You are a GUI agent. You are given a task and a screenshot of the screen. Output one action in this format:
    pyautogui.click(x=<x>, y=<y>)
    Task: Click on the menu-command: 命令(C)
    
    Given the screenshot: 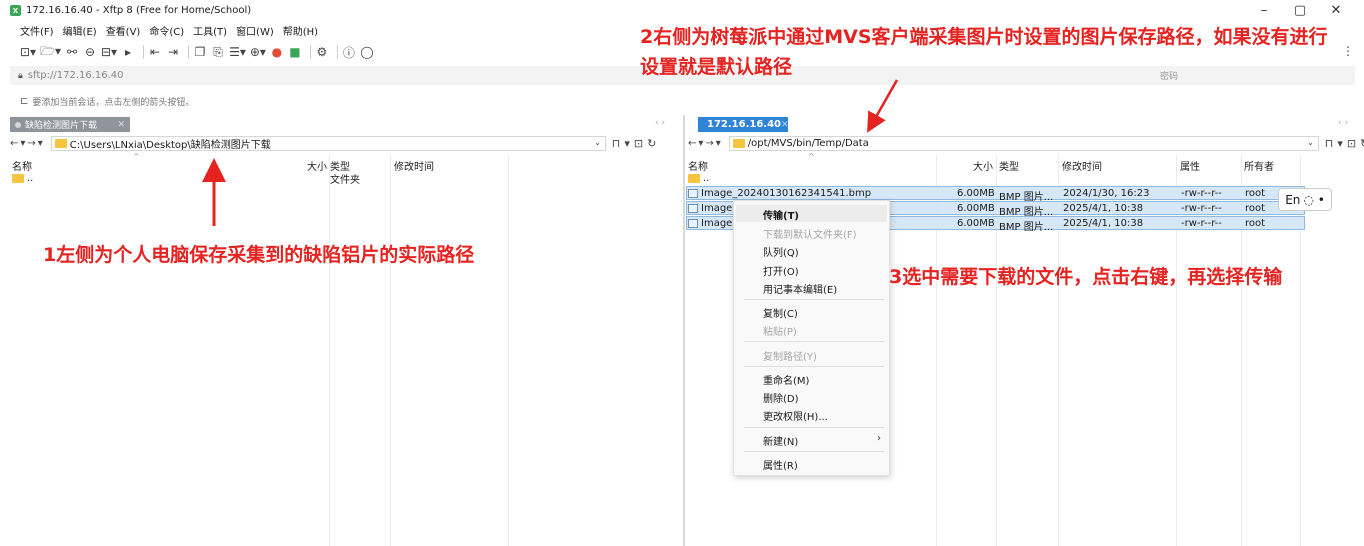 What is the action you would take?
    pyautogui.click(x=166, y=30)
    